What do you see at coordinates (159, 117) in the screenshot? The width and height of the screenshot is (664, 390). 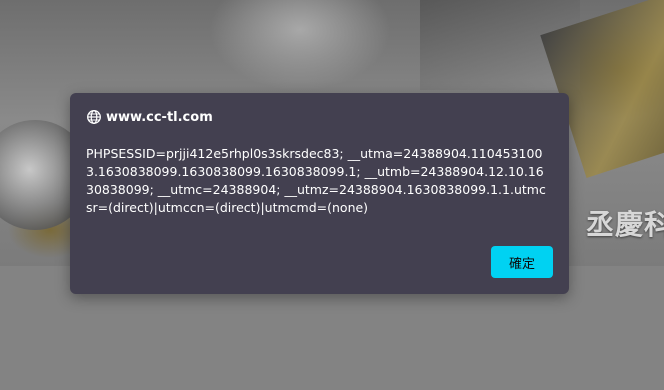 I see `dialog-title: www.cc-tl.com` at bounding box center [159, 117].